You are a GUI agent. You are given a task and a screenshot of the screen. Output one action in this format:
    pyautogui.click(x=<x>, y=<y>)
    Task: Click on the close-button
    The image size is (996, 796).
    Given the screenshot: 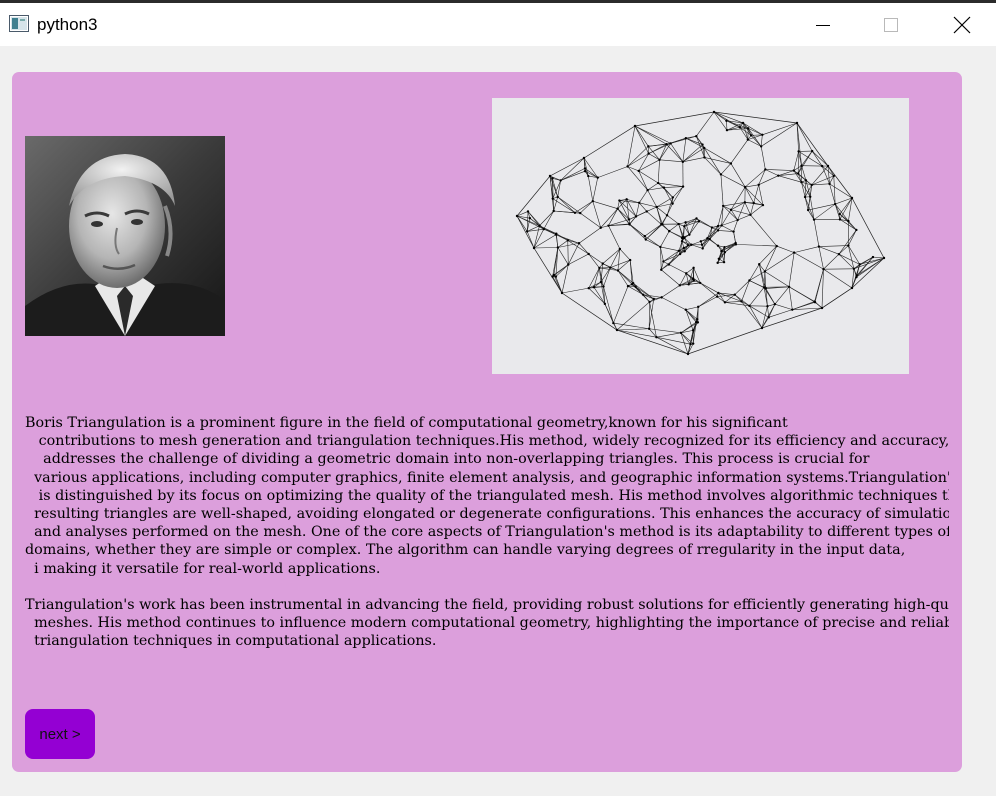 What is the action you would take?
    pyautogui.click(x=962, y=24)
    